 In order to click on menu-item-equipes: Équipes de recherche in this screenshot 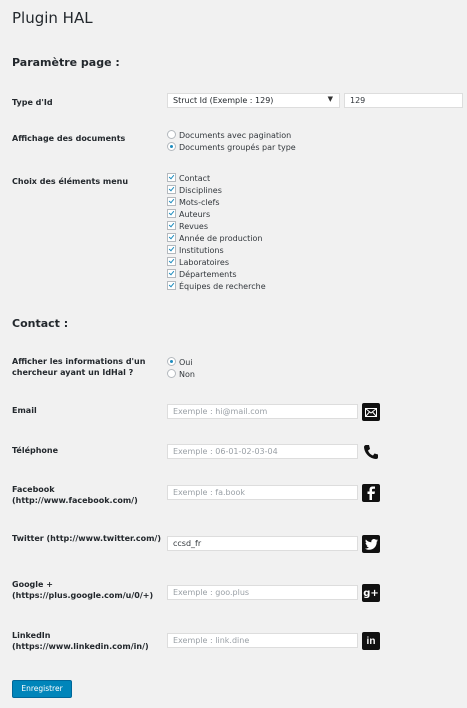, I will do `click(216, 286)`.